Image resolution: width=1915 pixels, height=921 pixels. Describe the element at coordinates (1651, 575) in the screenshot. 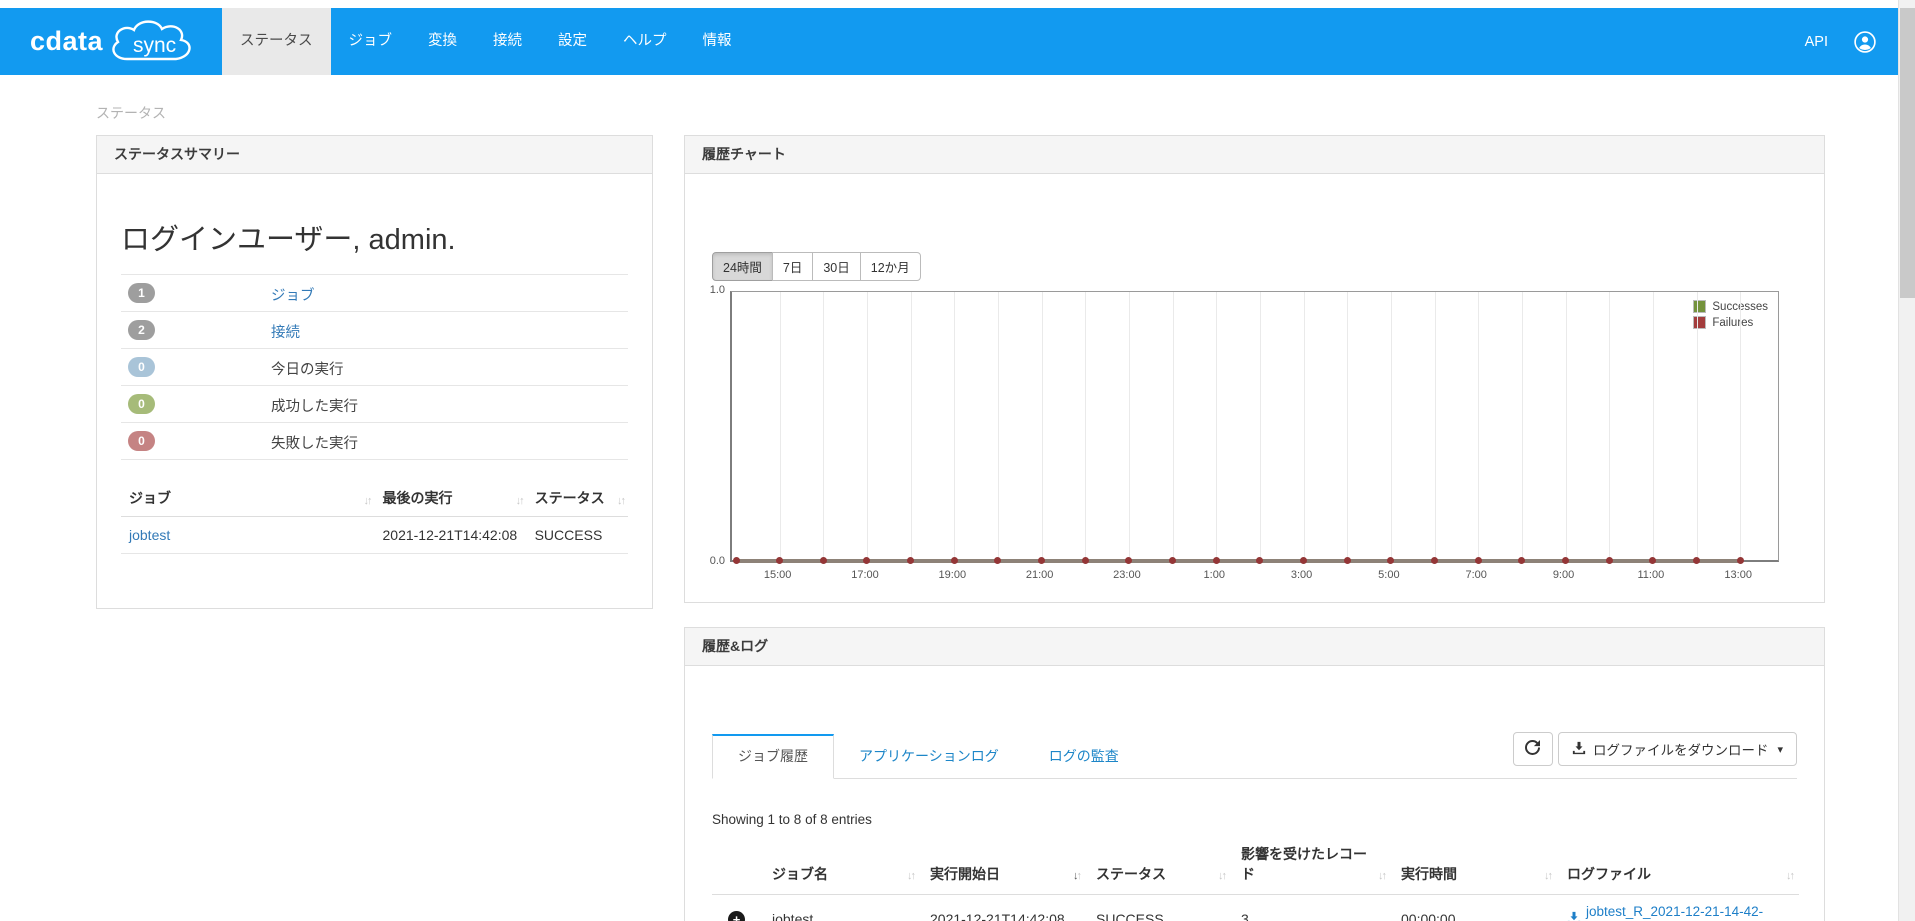

I see `x-axis-tick-label: 11:00` at that location.